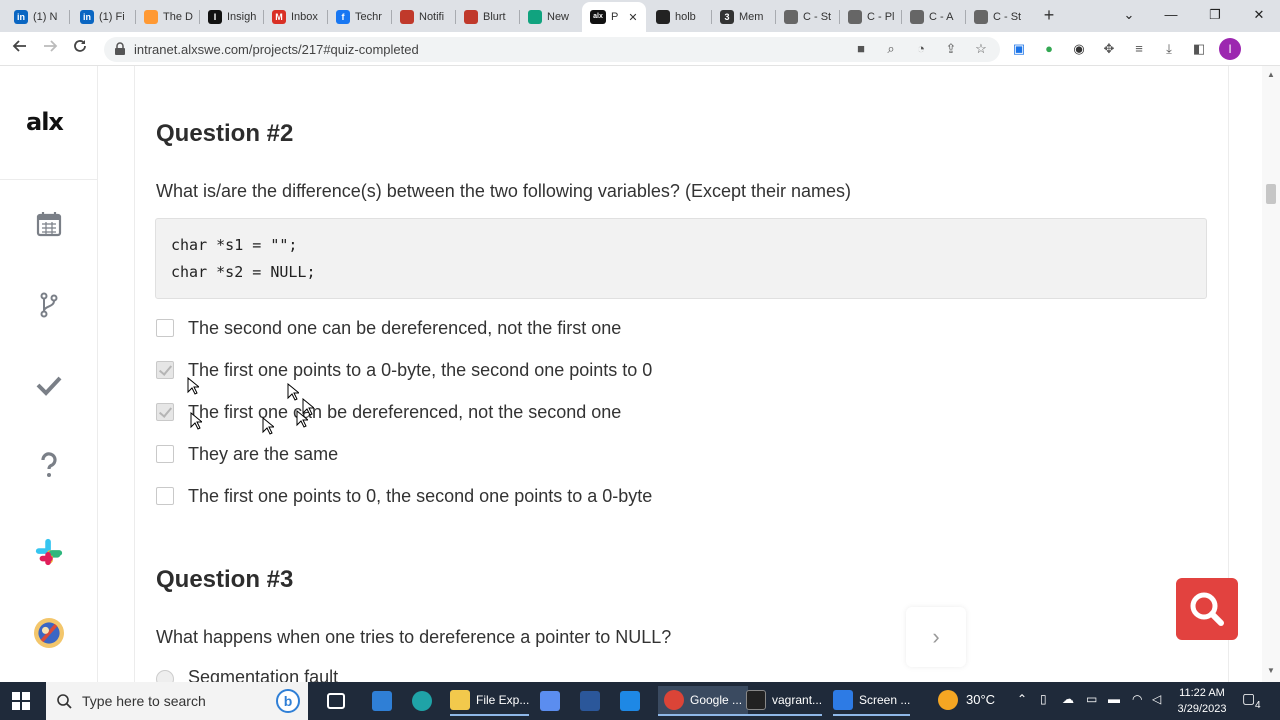 The width and height of the screenshot is (1280, 720). I want to click on weather-icon, so click(948, 700).